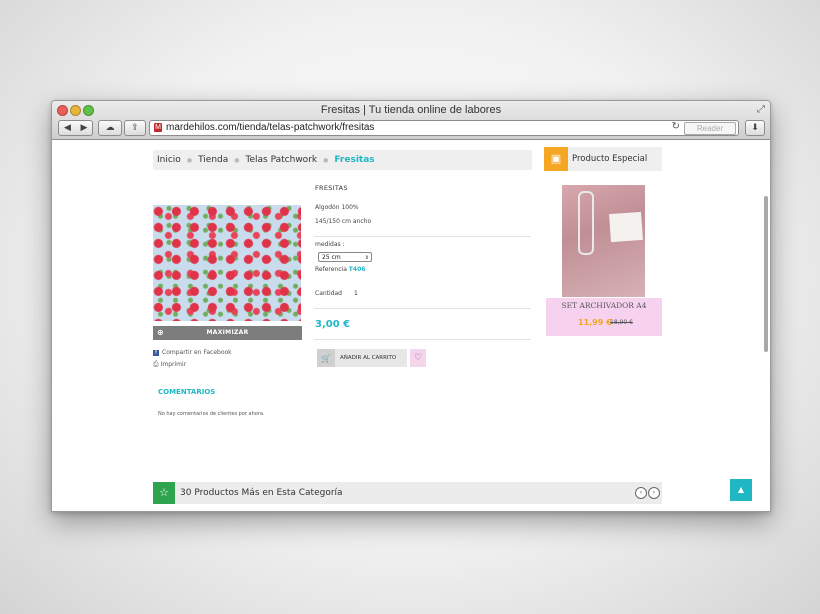 This screenshot has width=820, height=614. I want to click on window-title: Fresitas | Tu tienda online de labores, so click(411, 110).